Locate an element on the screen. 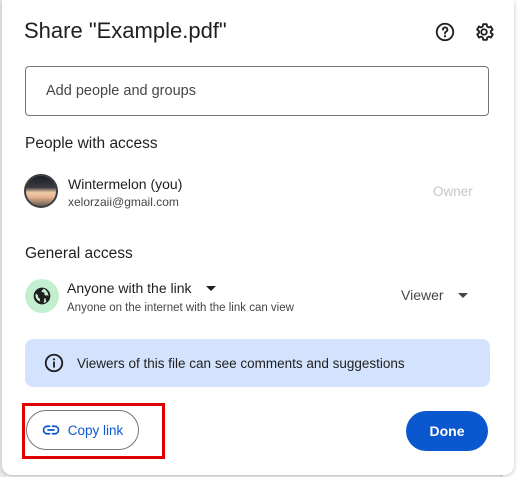  done-label: Done is located at coordinates (447, 431).